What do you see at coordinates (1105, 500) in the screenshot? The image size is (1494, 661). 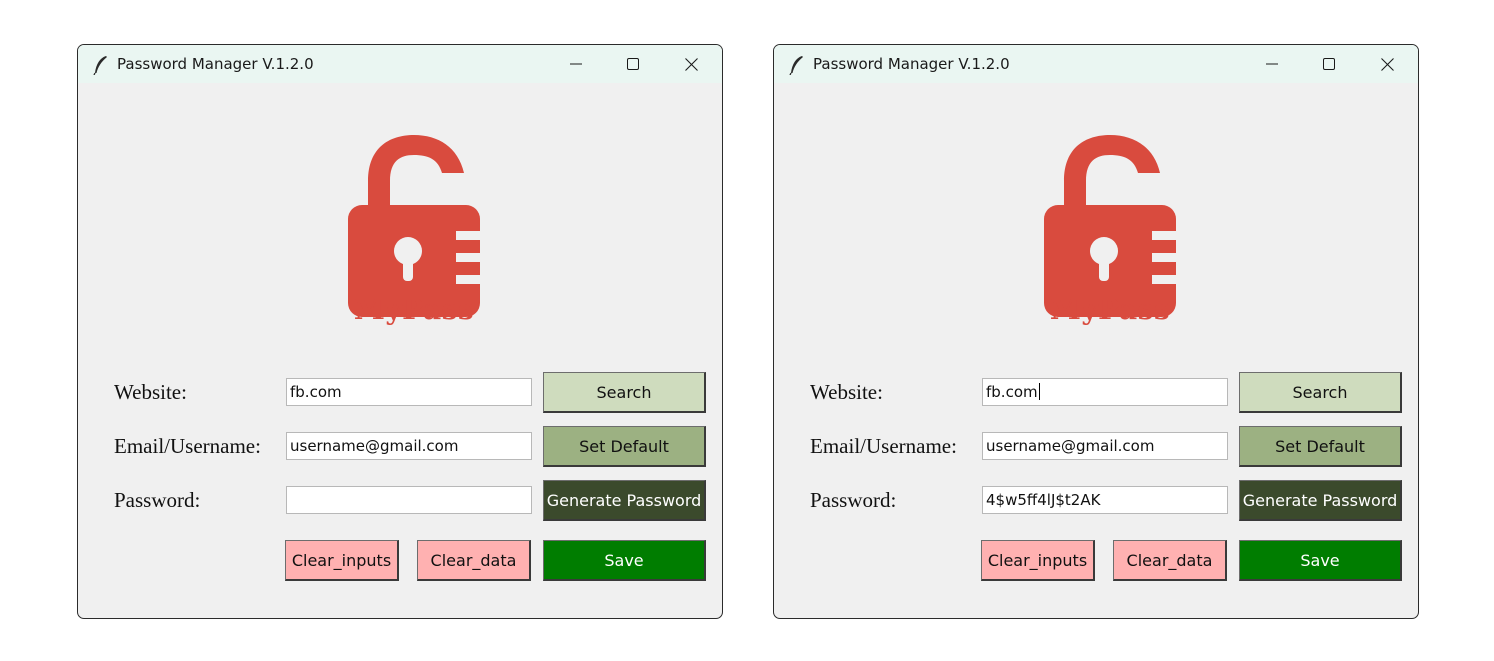 I see `password-input: 4$w5ff4lJ$t2AK` at bounding box center [1105, 500].